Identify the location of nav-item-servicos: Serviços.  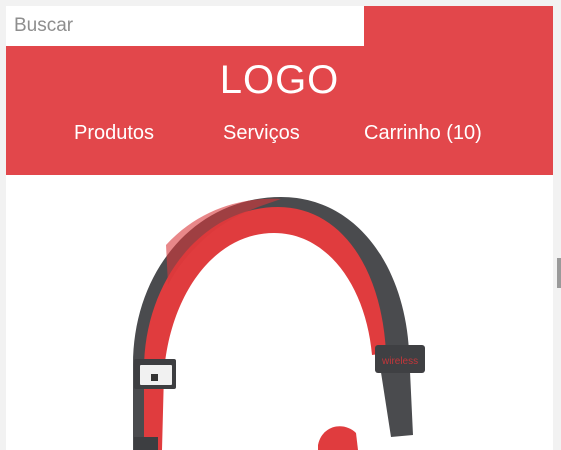
(261, 133).